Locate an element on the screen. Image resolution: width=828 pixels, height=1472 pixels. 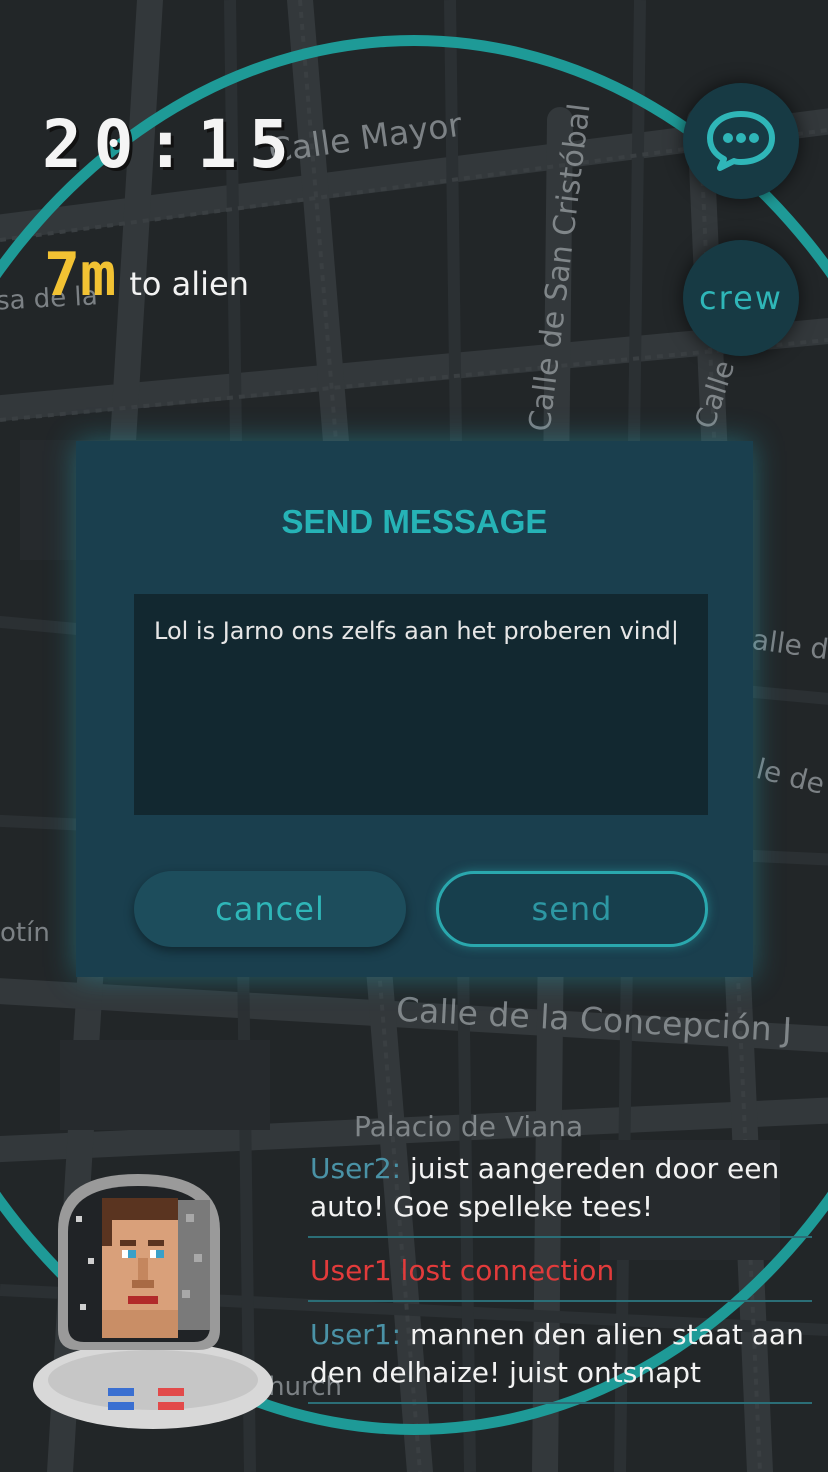
send-button: send is located at coordinates (572, 909).